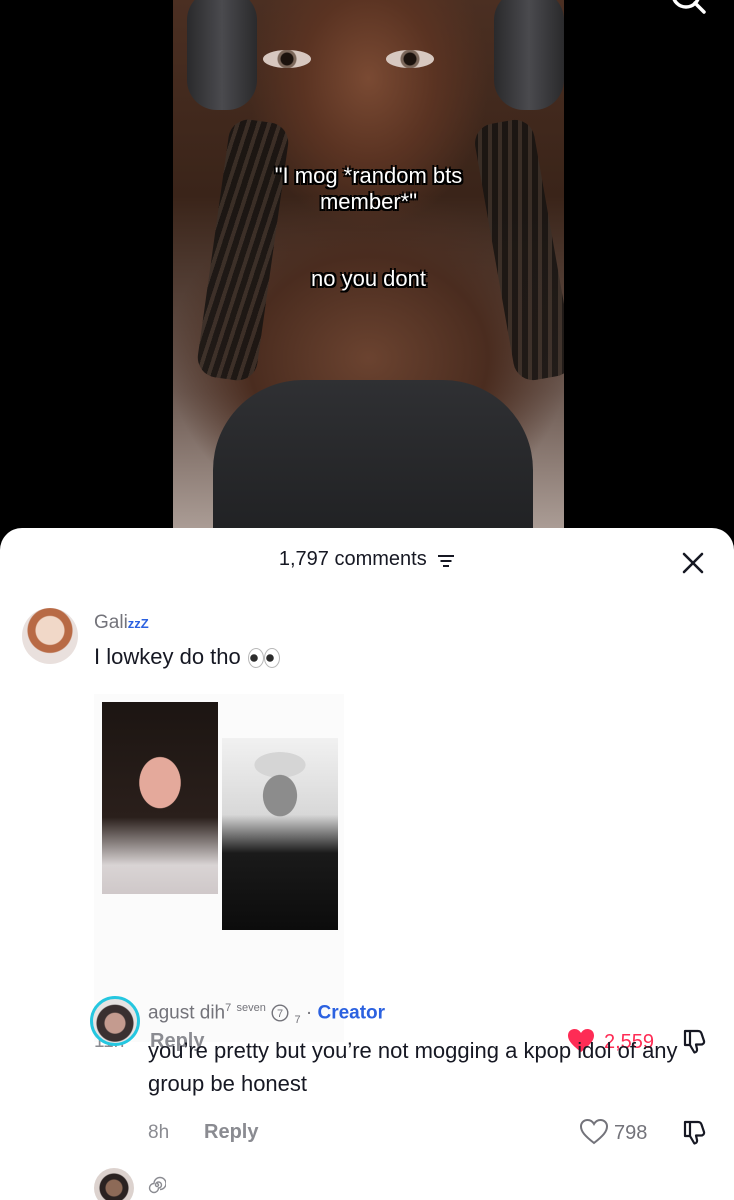  Describe the element at coordinates (695, 1132) in the screenshot. I see `dislike-icon` at that location.